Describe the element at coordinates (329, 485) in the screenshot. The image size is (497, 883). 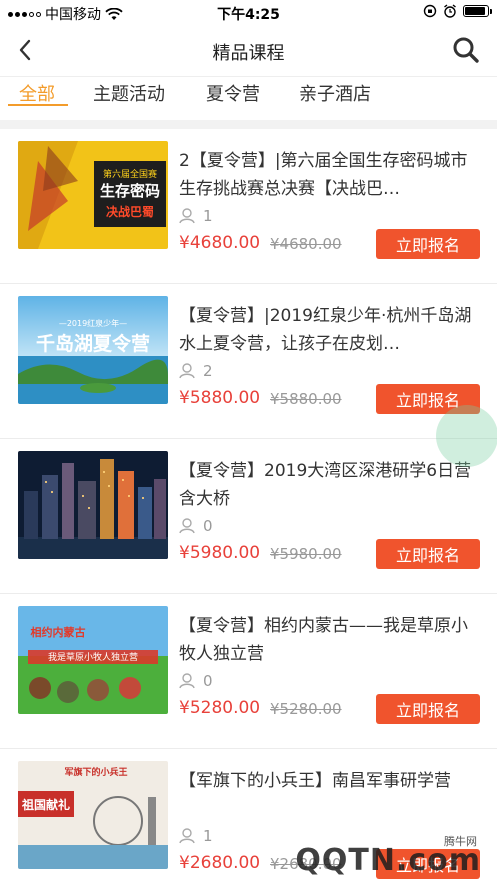
I see `course-title: 【夏令营】2019大湾区深港研学6日营含大桥` at that location.